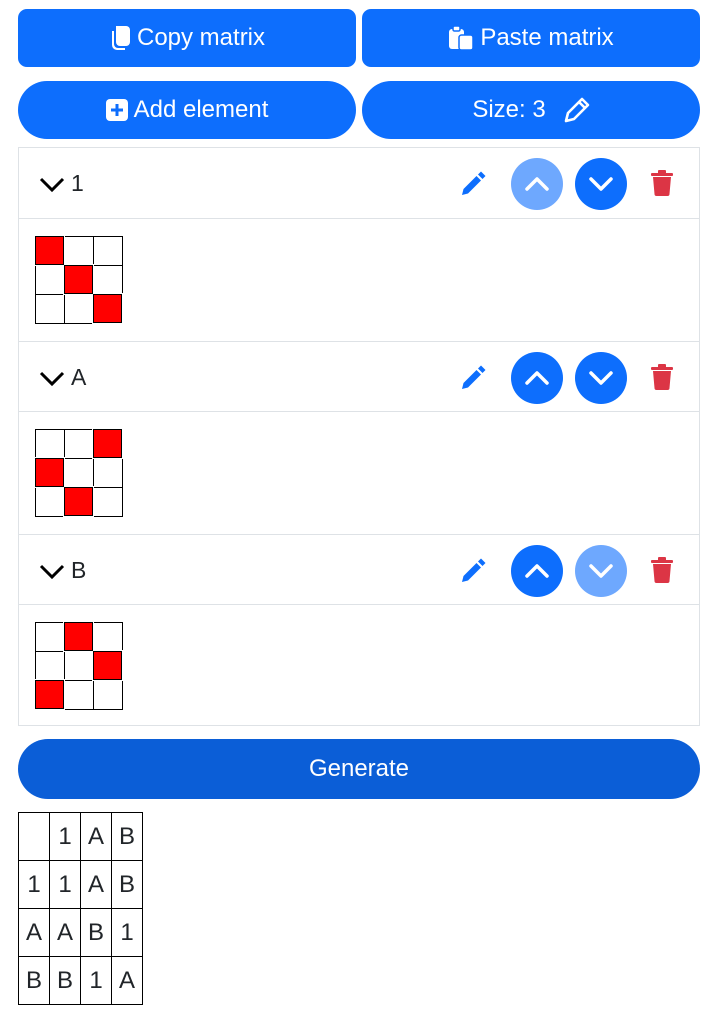  What do you see at coordinates (359, 569) in the screenshot?
I see `element-header: B` at bounding box center [359, 569].